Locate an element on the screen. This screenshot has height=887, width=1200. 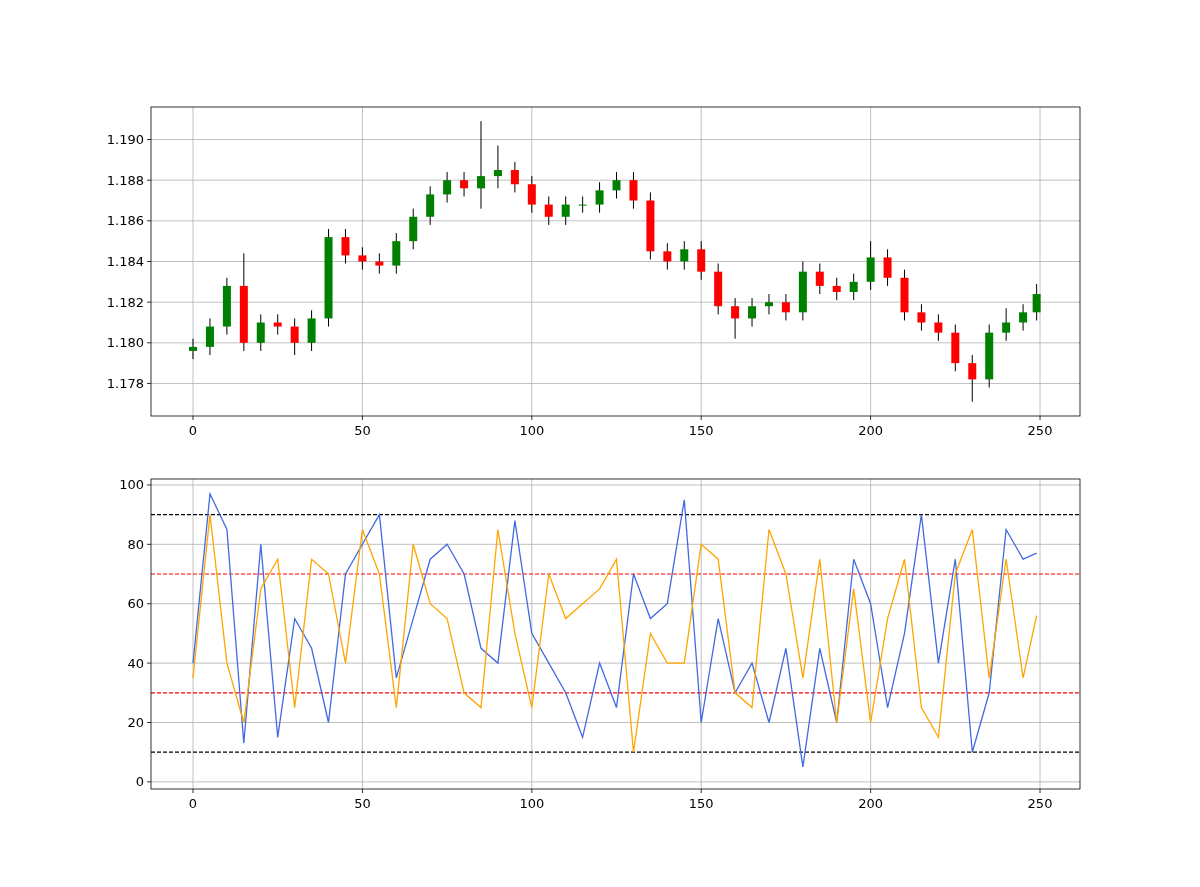
y-axis-tick: 1.178 is located at coordinates (129, 383).